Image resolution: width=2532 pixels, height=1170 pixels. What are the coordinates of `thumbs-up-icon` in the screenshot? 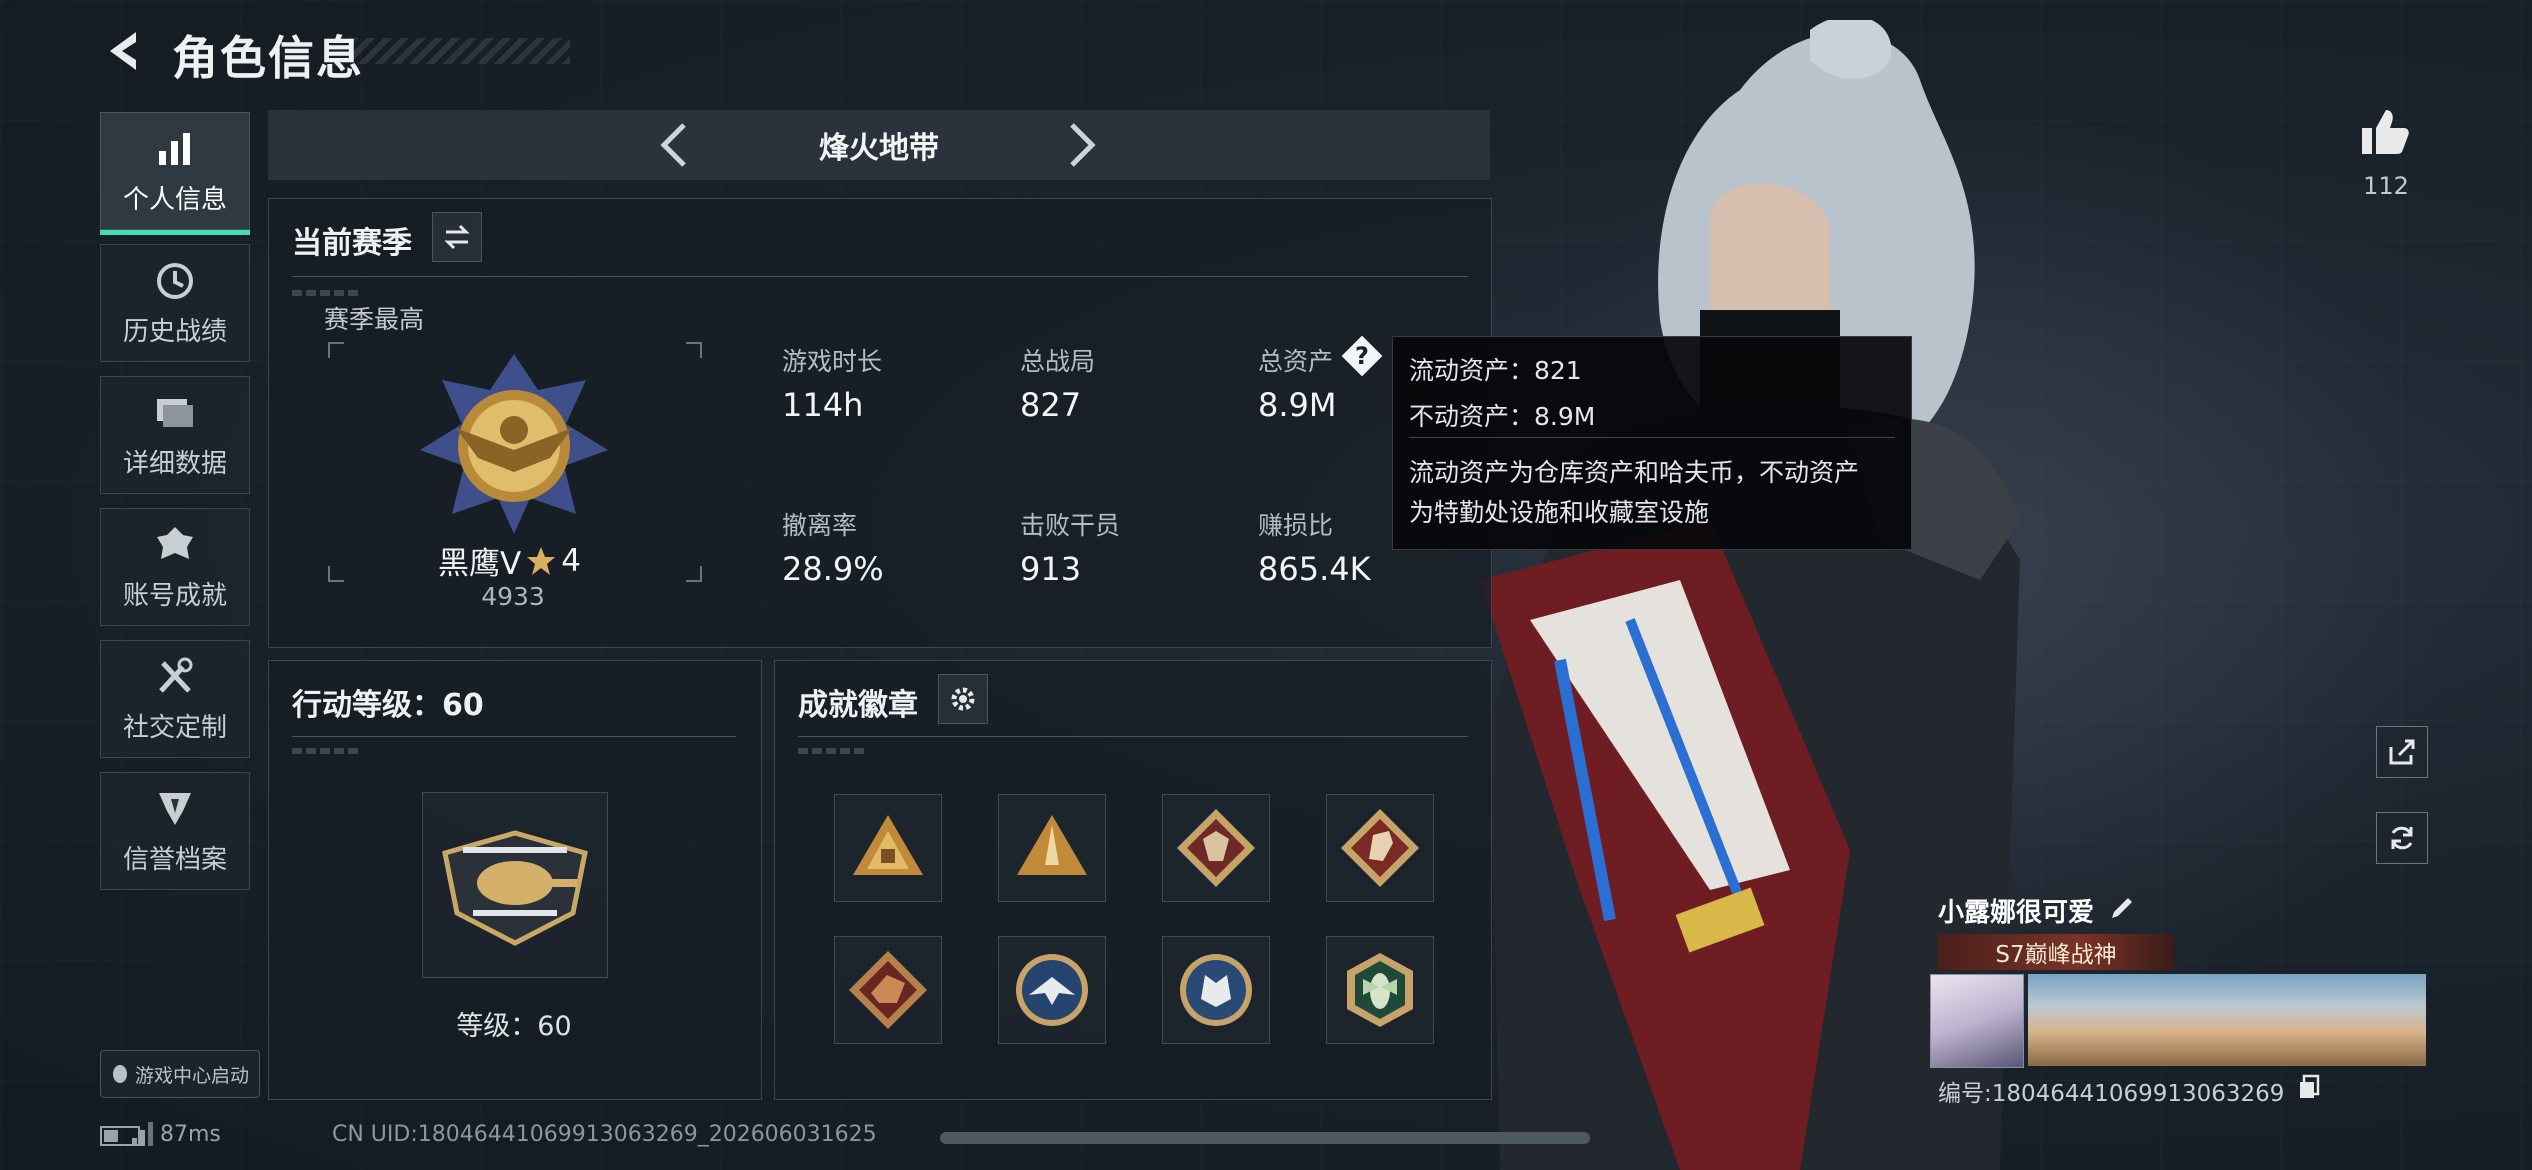 It's located at (2384, 132).